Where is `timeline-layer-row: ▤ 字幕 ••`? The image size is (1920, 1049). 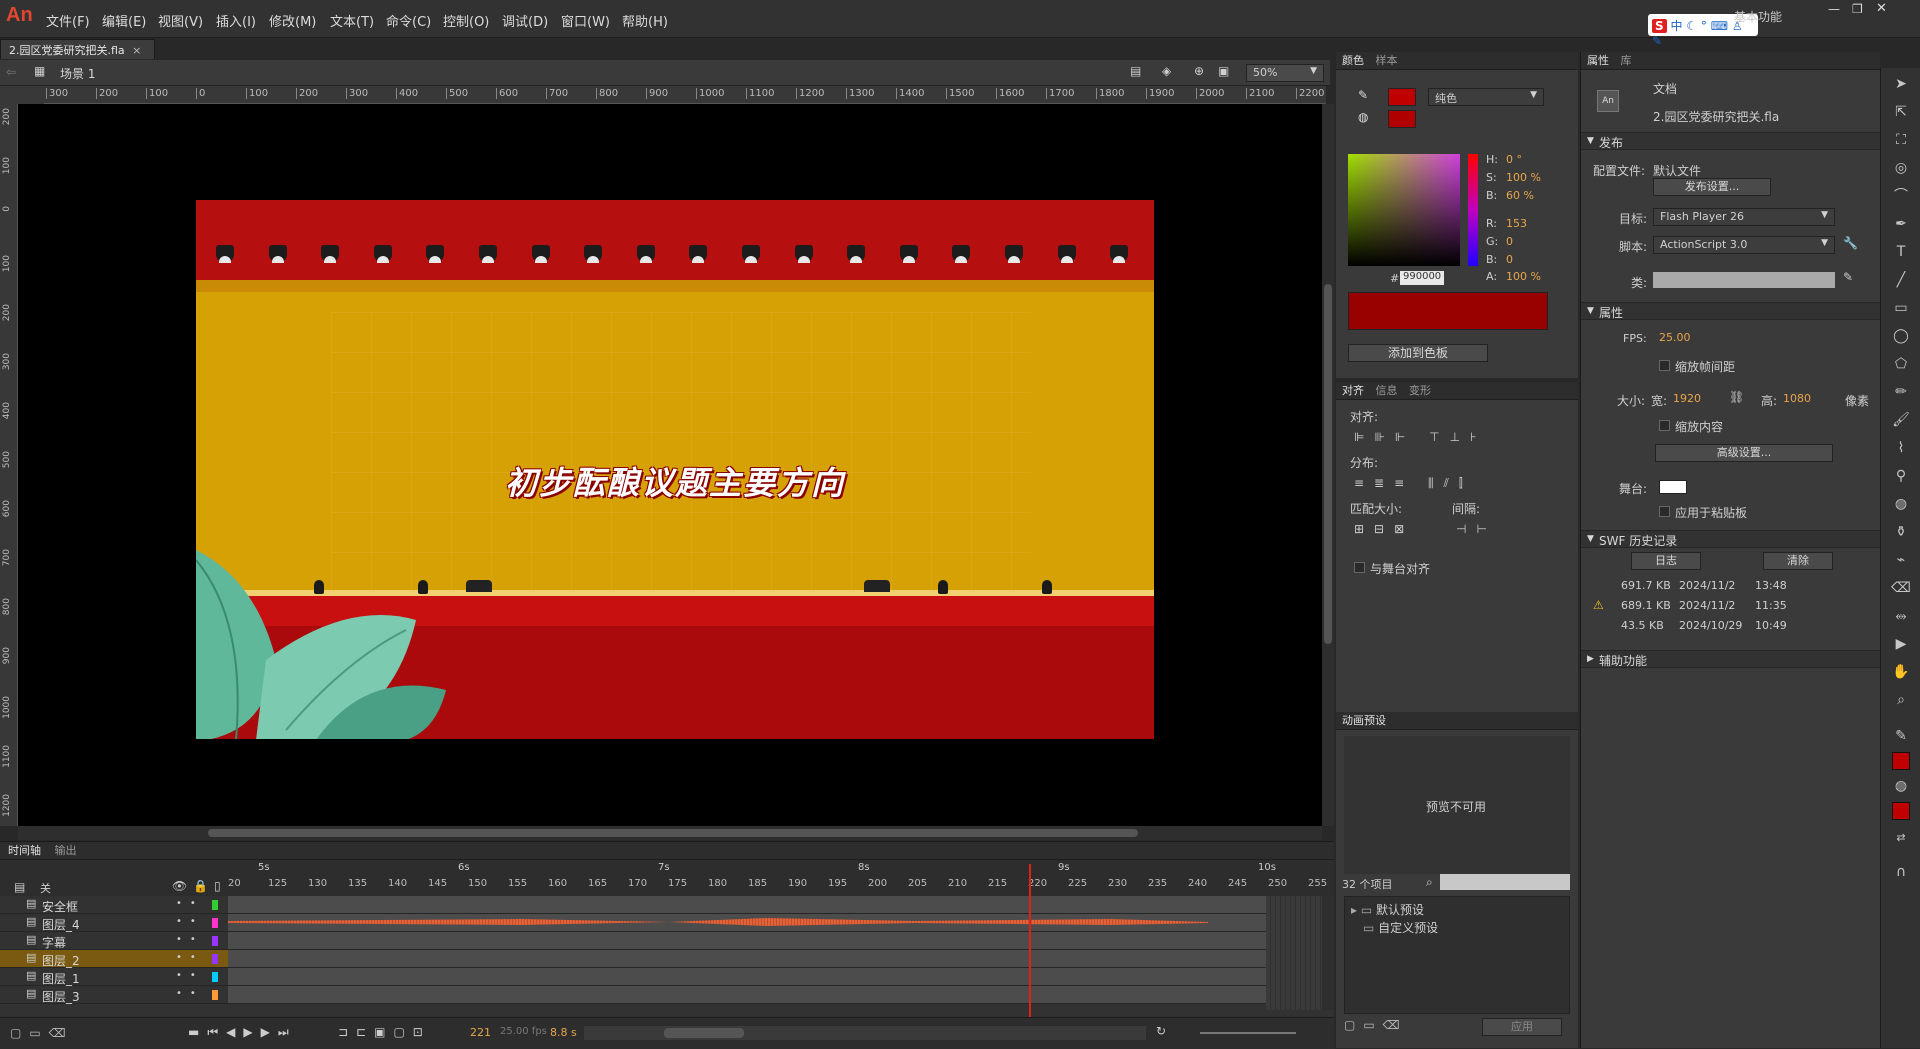
timeline-layer-row: ▤ 字幕 •• is located at coordinates (667, 941).